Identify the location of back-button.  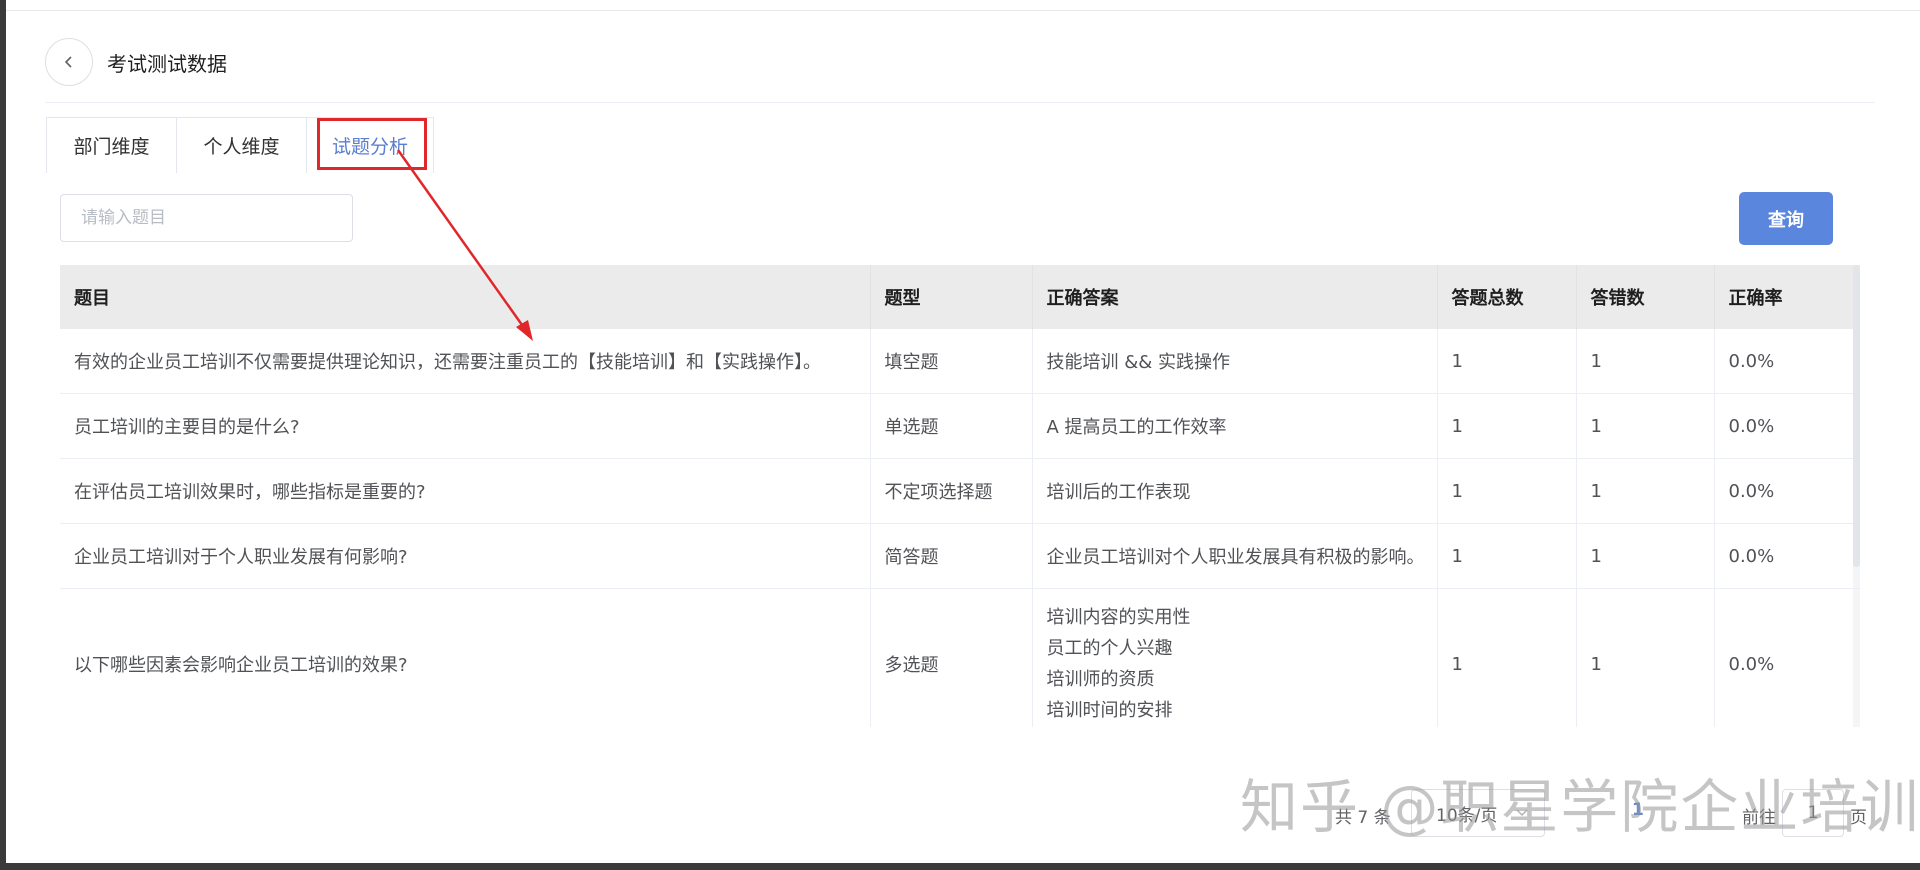
(69, 62).